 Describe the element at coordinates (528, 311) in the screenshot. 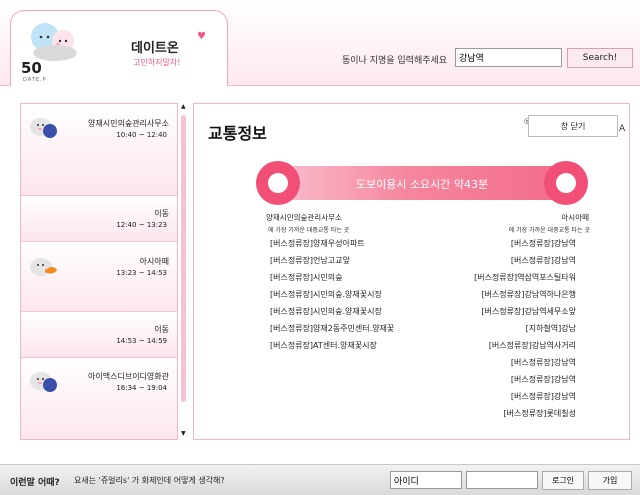

I see `destination-stop: [버스정류장]강남역세무소앞` at that location.